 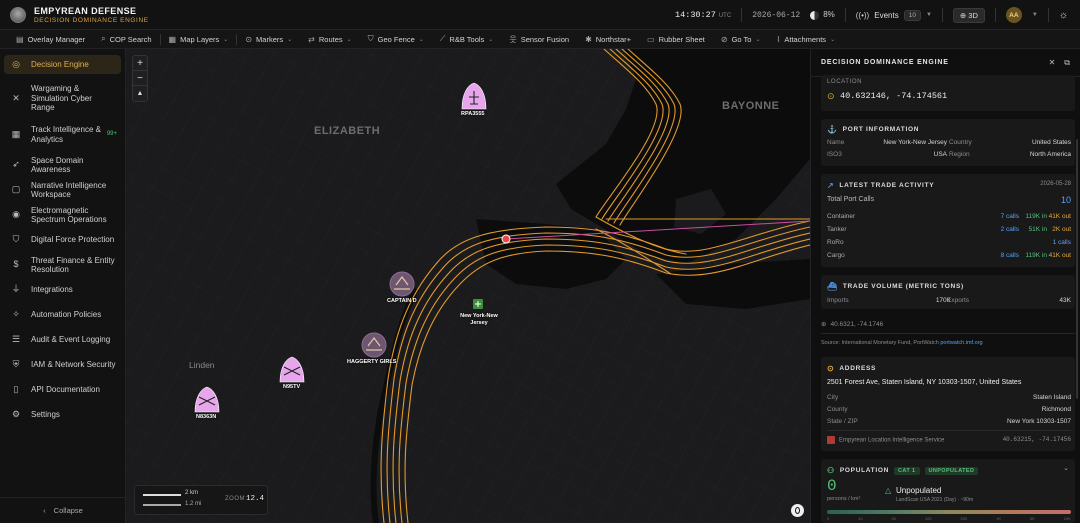 I want to click on view-mode-toggle: ⊕ 3D, so click(x=968, y=15).